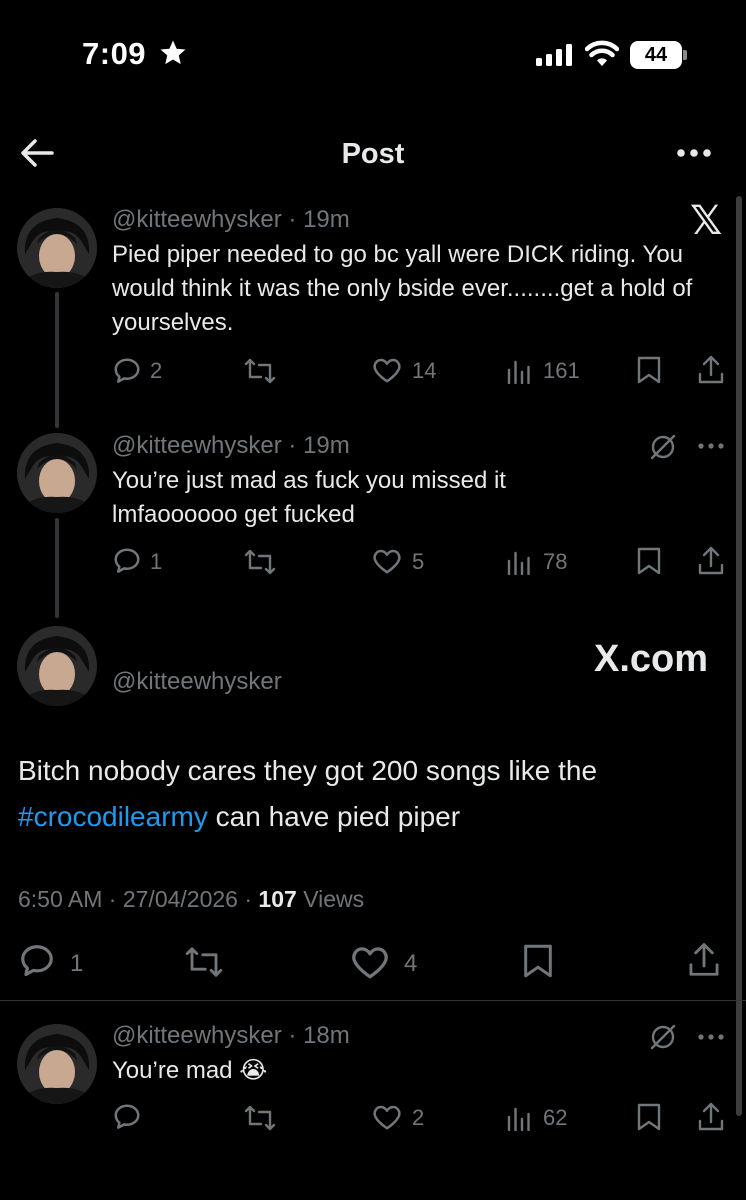 The height and width of the screenshot is (1200, 746). I want to click on page-title: Post, so click(373, 154).